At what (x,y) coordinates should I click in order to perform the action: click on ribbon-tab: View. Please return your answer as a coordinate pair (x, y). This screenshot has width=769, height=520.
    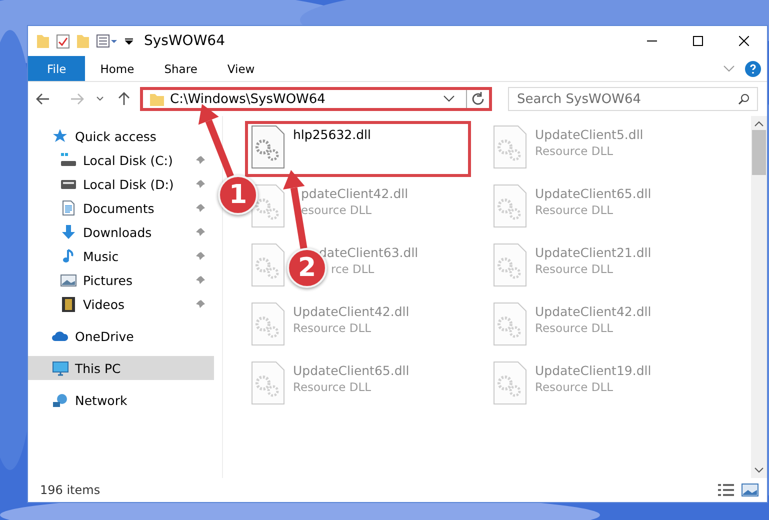
    Looking at the image, I should click on (241, 68).